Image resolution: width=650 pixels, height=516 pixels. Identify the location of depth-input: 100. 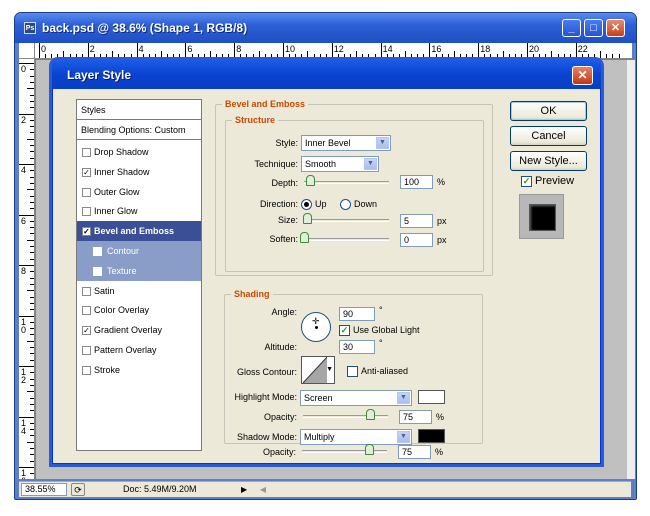
(416, 182).